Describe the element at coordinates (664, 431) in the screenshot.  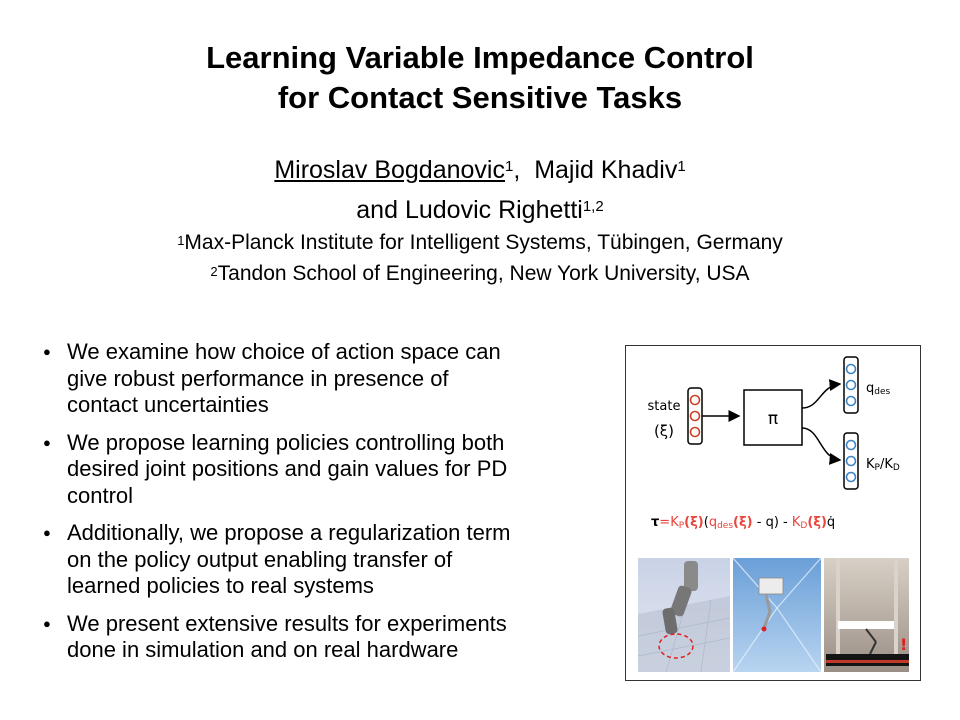
I see `state-symbol: (ξ)` at that location.